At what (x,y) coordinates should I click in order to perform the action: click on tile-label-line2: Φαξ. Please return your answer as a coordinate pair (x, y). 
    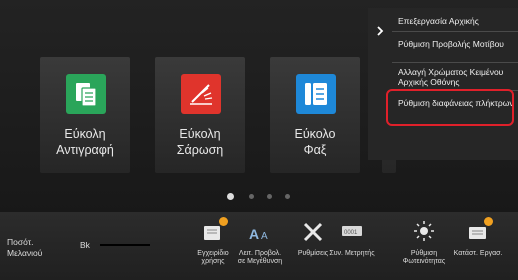
    Looking at the image, I should click on (315, 150).